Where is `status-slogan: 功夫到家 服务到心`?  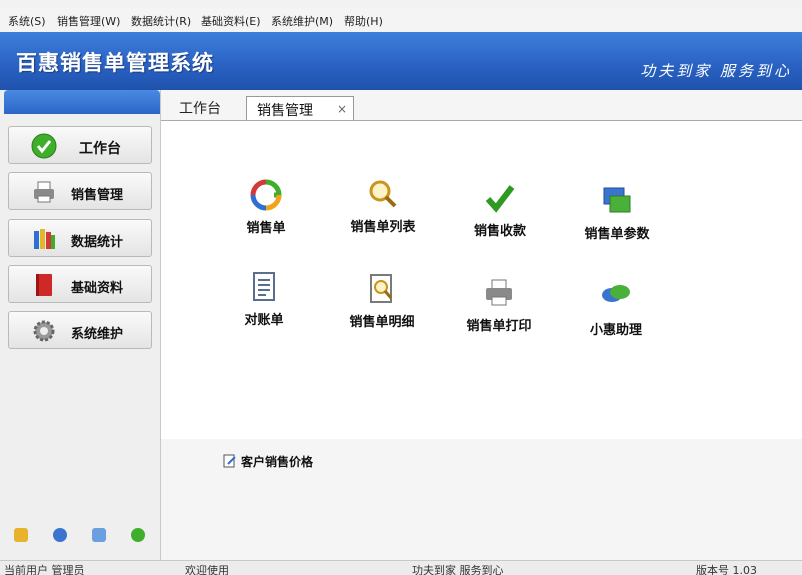
status-slogan: 功夫到家 服务到心 is located at coordinates (458, 569).